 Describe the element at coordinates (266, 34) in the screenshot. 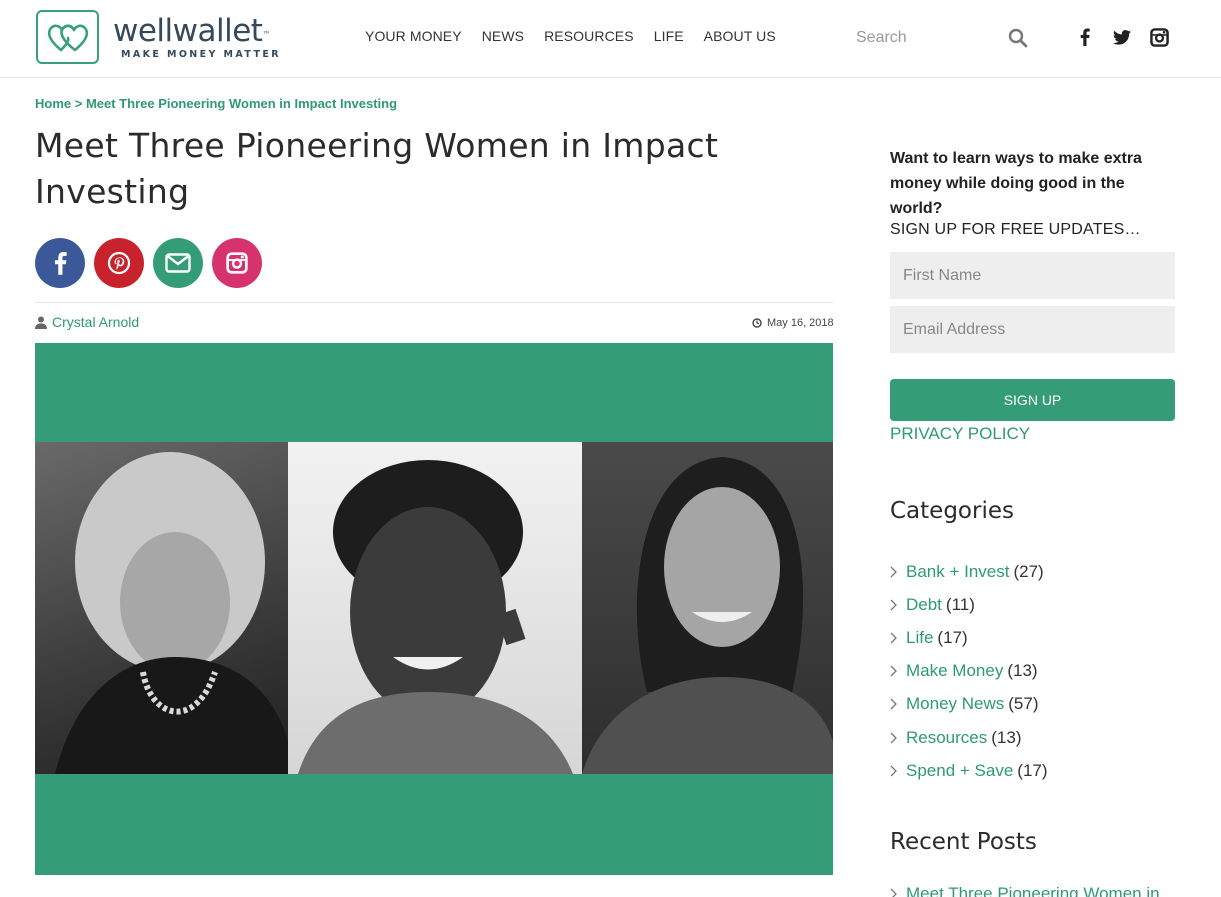

I see `logo-tm: ™` at that location.